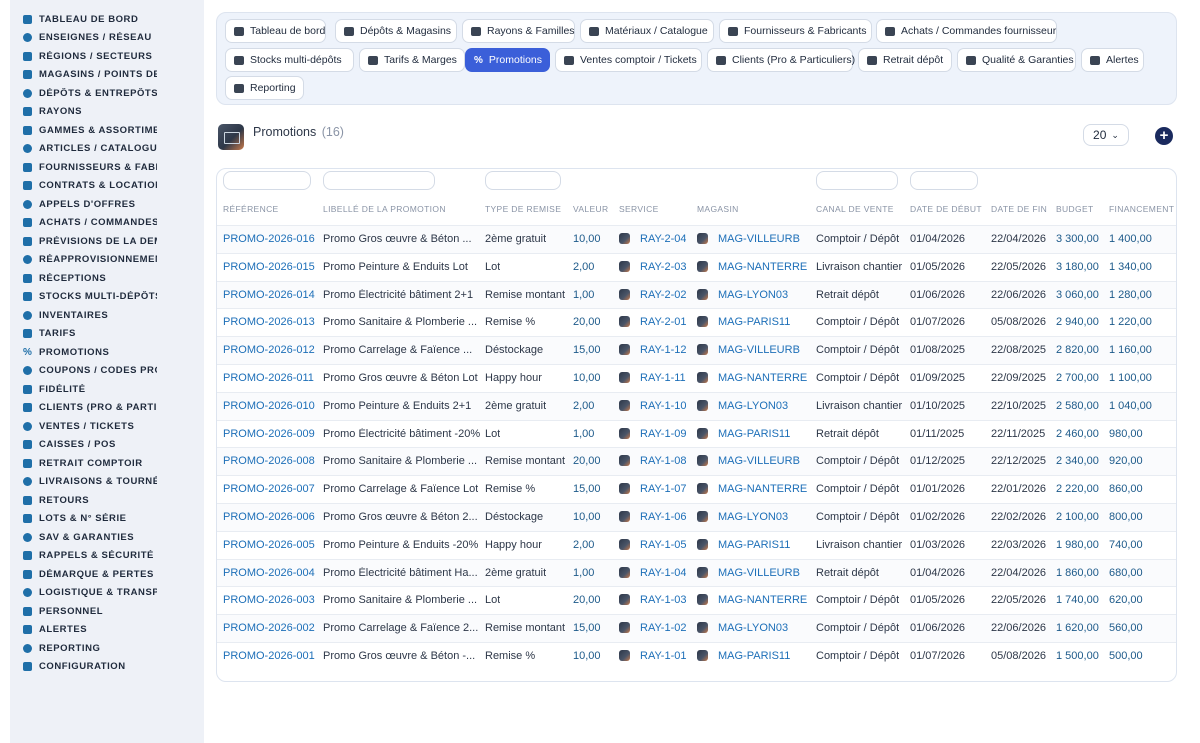  Describe the element at coordinates (652, 517) in the screenshot. I see `cell-service: RAY-1-06` at that location.